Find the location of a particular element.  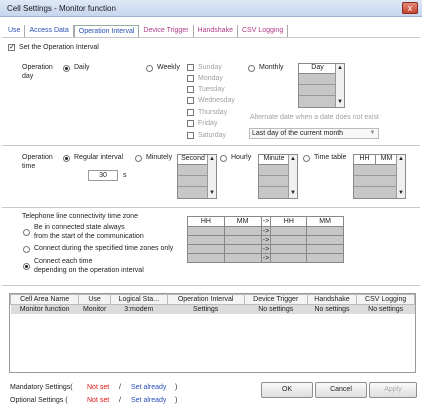

weekday-friday-checkbox is located at coordinates (190, 123).